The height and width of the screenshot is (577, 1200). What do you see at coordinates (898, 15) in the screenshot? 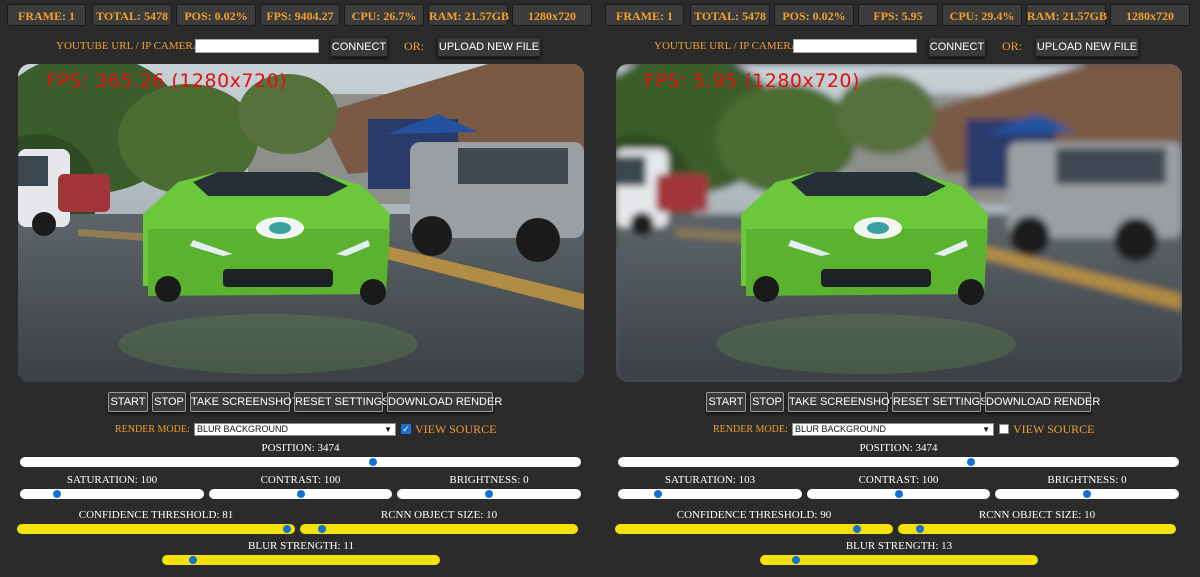
I see `fps-stat: FPS: 5.95` at bounding box center [898, 15].